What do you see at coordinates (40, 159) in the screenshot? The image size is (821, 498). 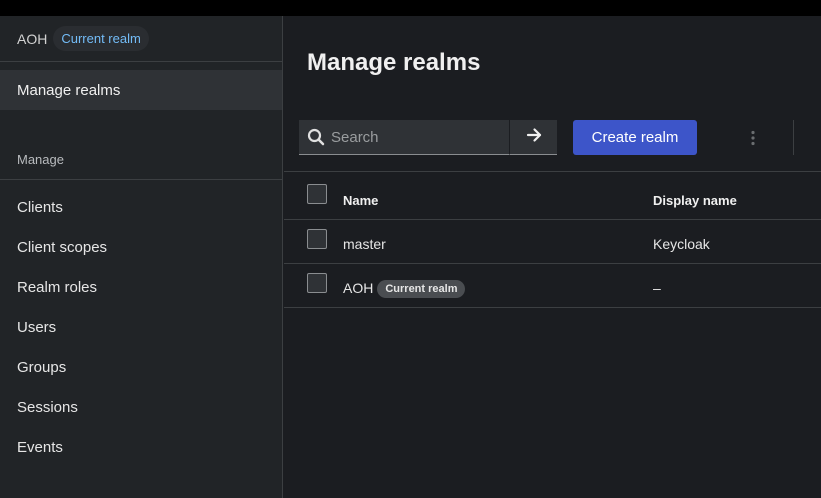 I see `sidebar-section-title: Manage` at bounding box center [40, 159].